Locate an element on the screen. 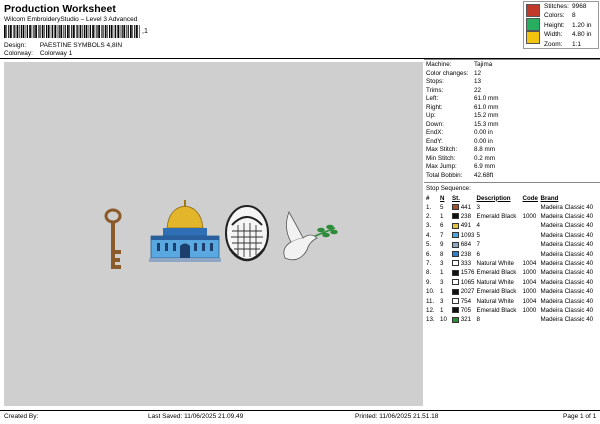 The height and width of the screenshot is (424, 600). height-row: Height: 1.20 in is located at coordinates (568, 26).